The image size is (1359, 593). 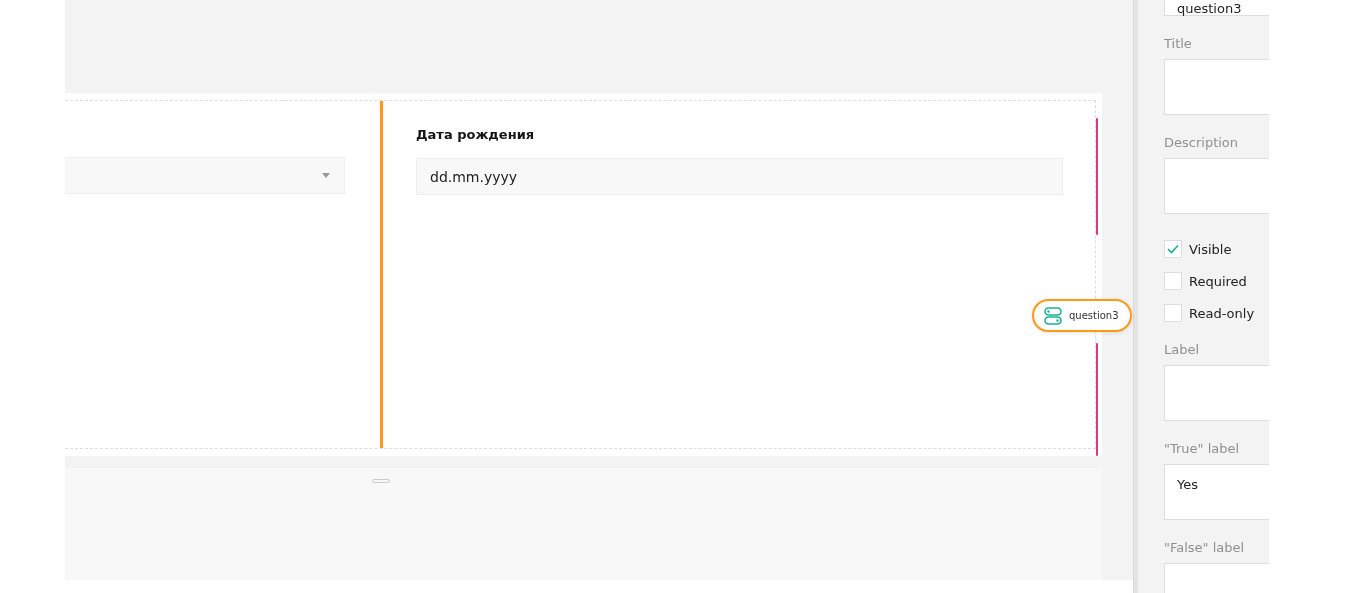 I want to click on checkbox-label: Read-only, so click(x=1222, y=313).